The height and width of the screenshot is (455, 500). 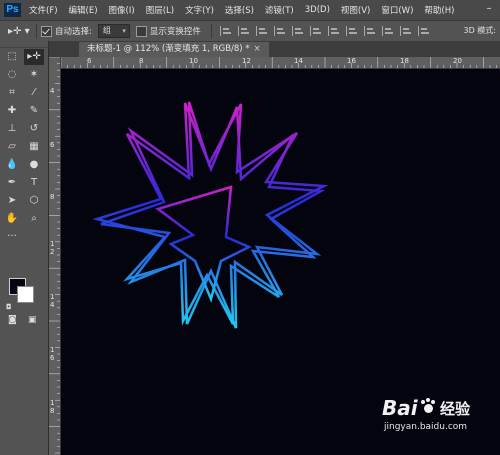 I want to click on history-brush-tool-icon: ↺, so click(x=34, y=129).